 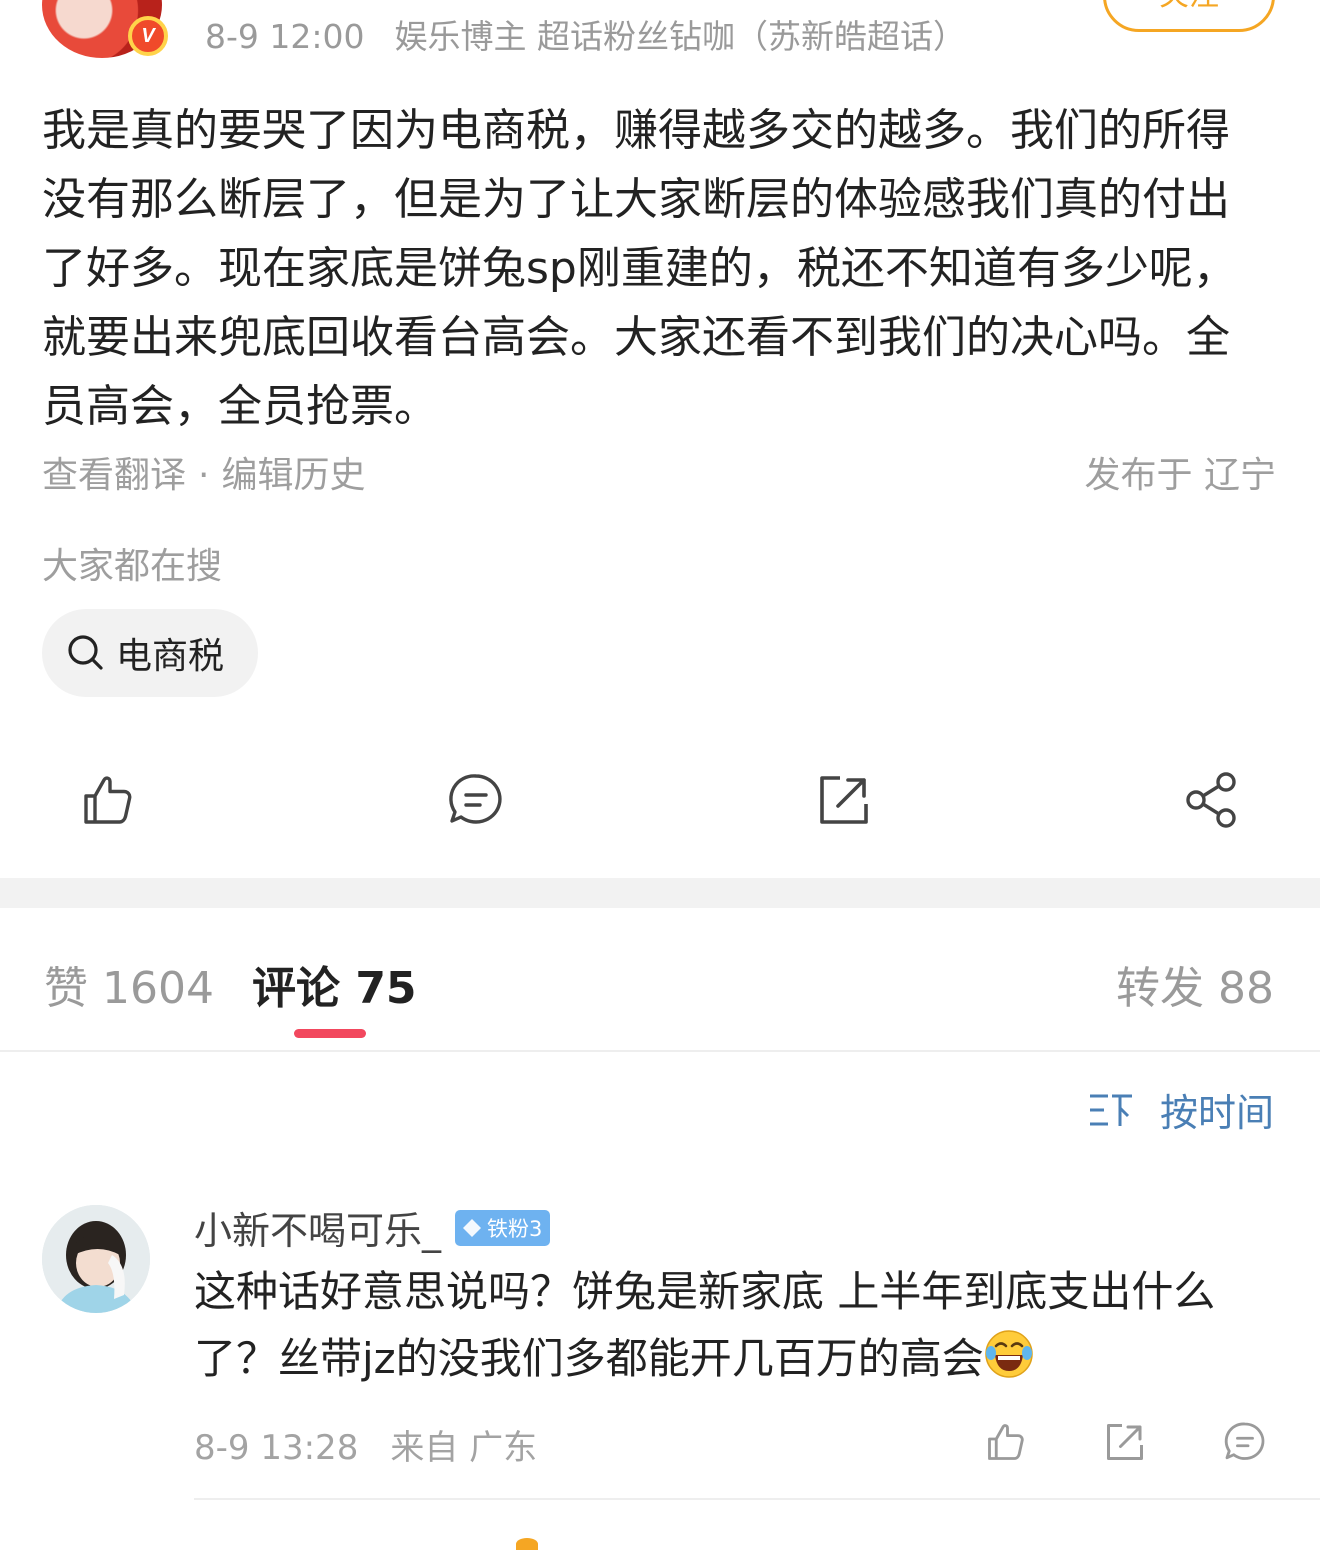 What do you see at coordinates (1110, 1110) in the screenshot?
I see `sort-icon` at bounding box center [1110, 1110].